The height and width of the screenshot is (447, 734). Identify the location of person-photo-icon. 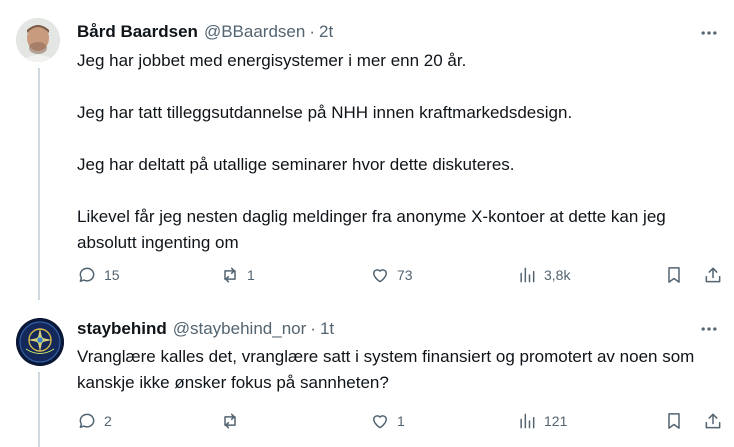
(38, 40).